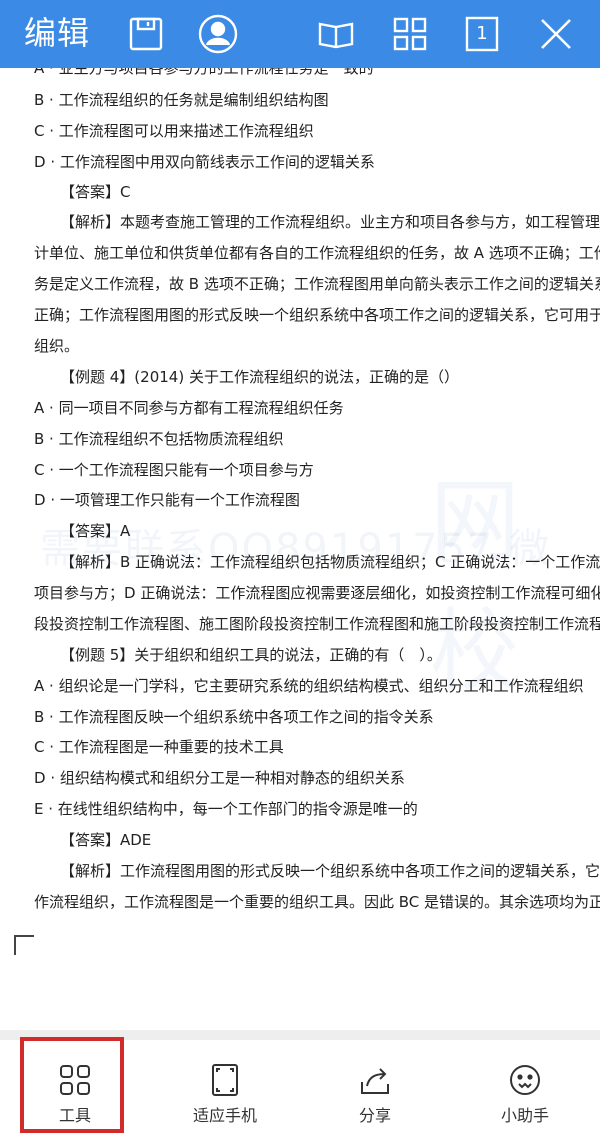  I want to click on save-icon, so click(146, 34).